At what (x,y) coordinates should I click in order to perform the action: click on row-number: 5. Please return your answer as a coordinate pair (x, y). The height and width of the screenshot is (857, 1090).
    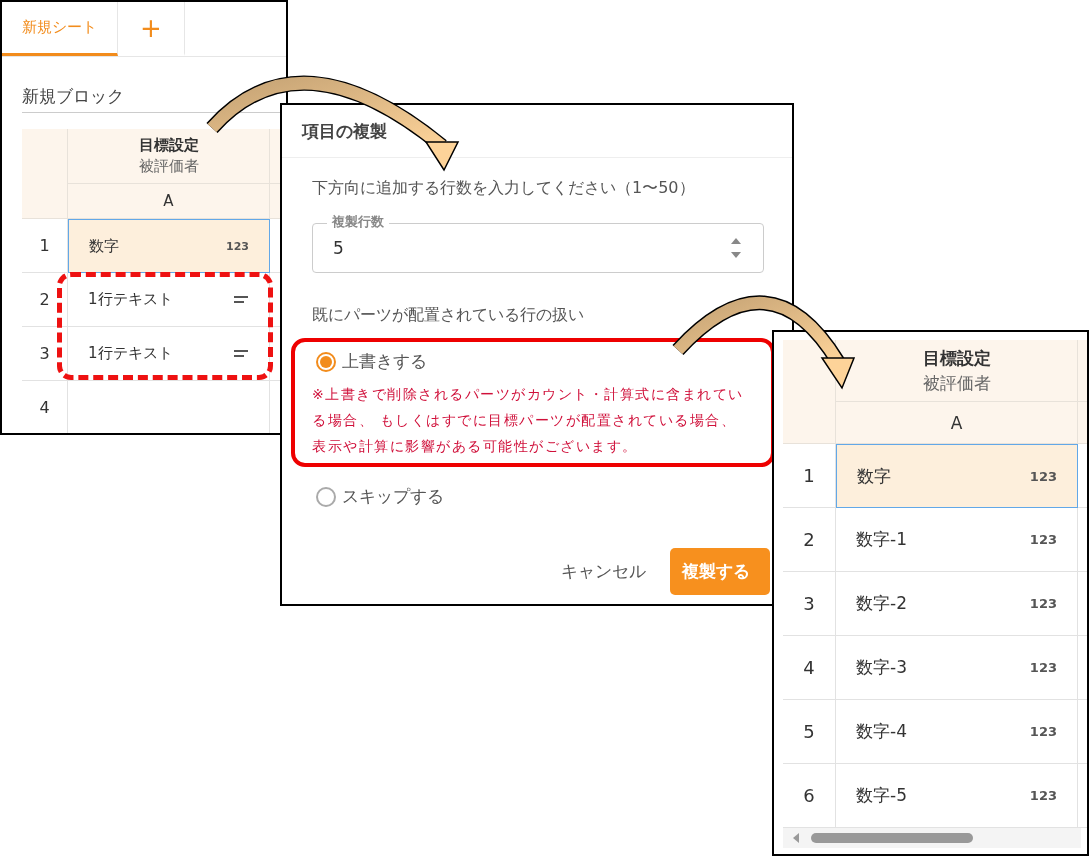
    Looking at the image, I should click on (809, 732).